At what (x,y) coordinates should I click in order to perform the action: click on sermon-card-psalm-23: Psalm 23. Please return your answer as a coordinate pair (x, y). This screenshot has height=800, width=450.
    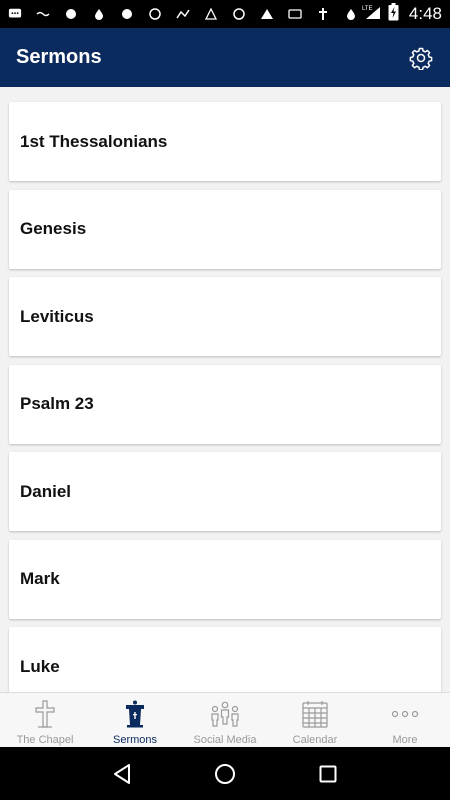
    Looking at the image, I should click on (225, 404).